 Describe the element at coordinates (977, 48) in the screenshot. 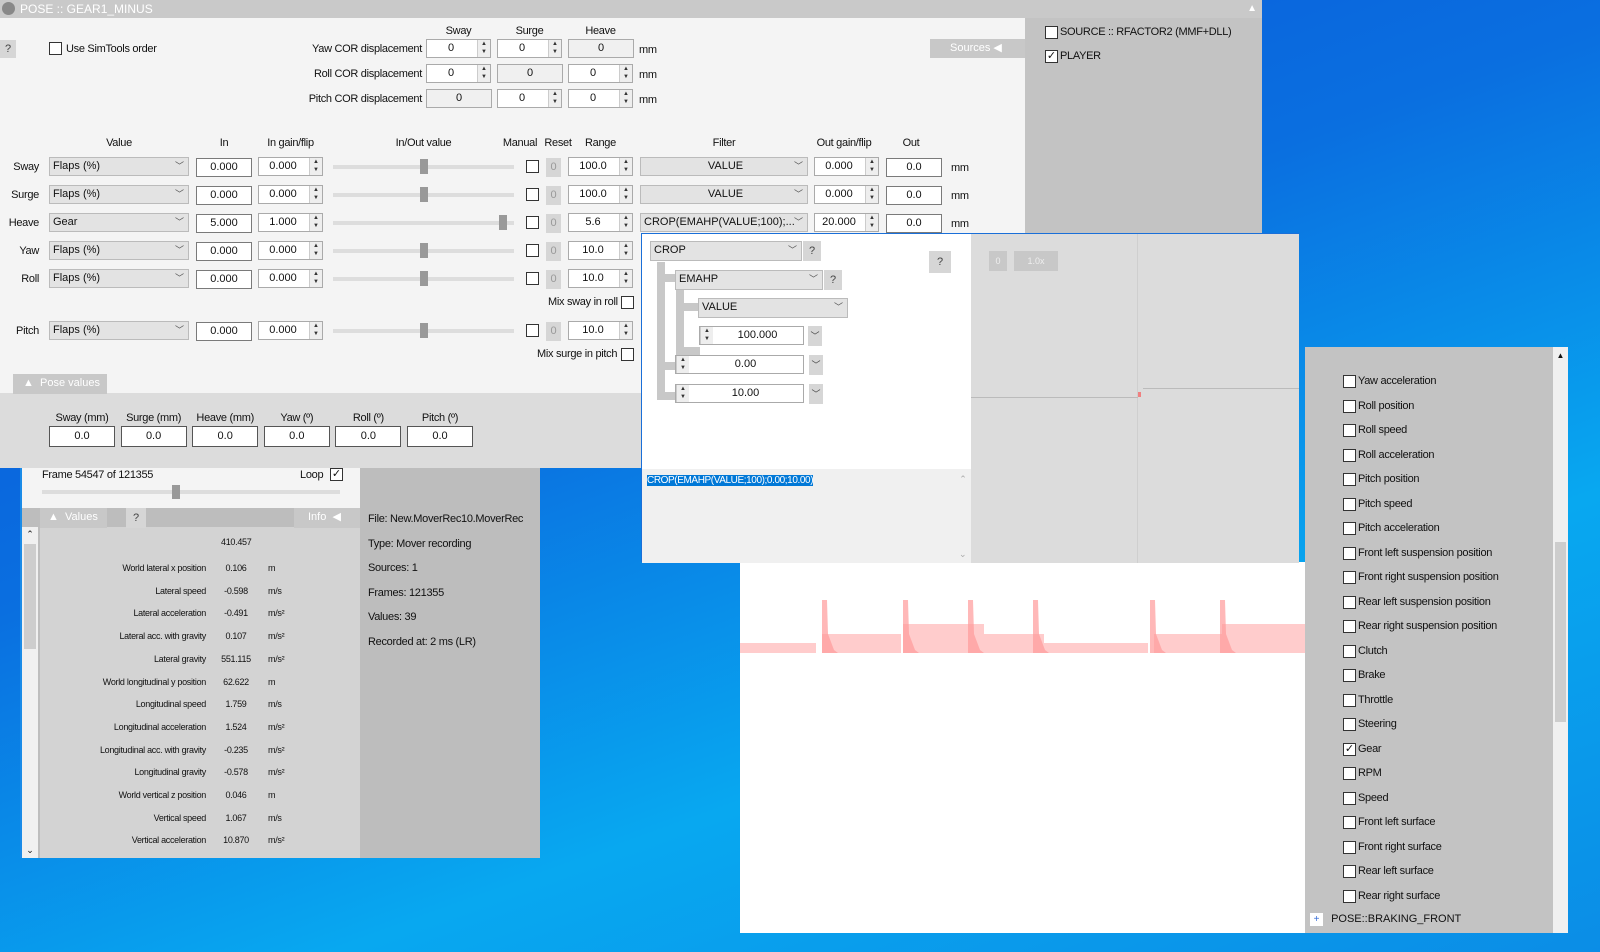

I see `sources-button: Sources ◀` at that location.